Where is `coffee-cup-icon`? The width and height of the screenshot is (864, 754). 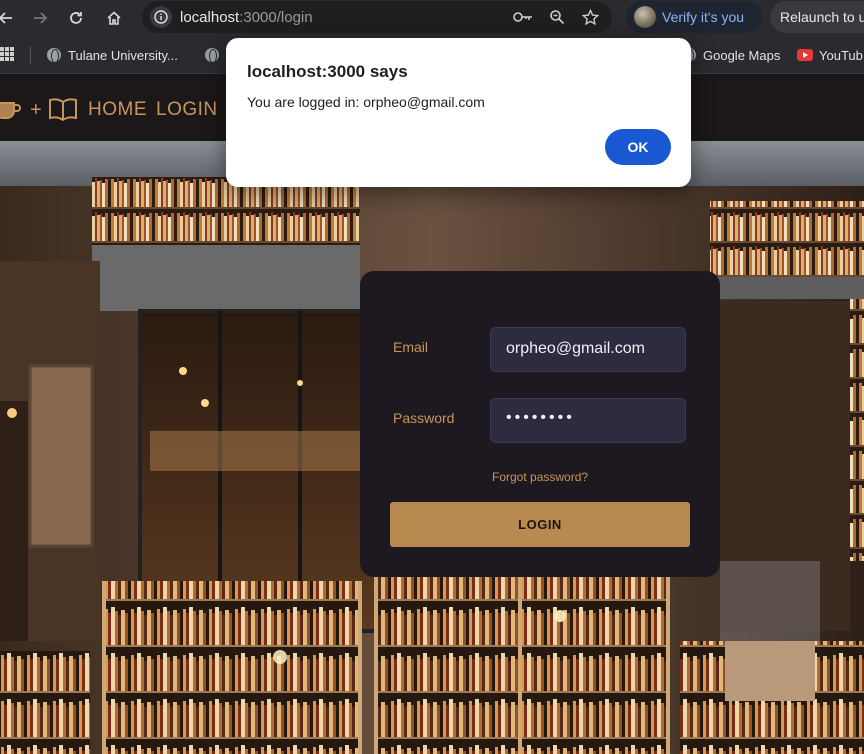
coffee-cup-icon is located at coordinates (11, 110).